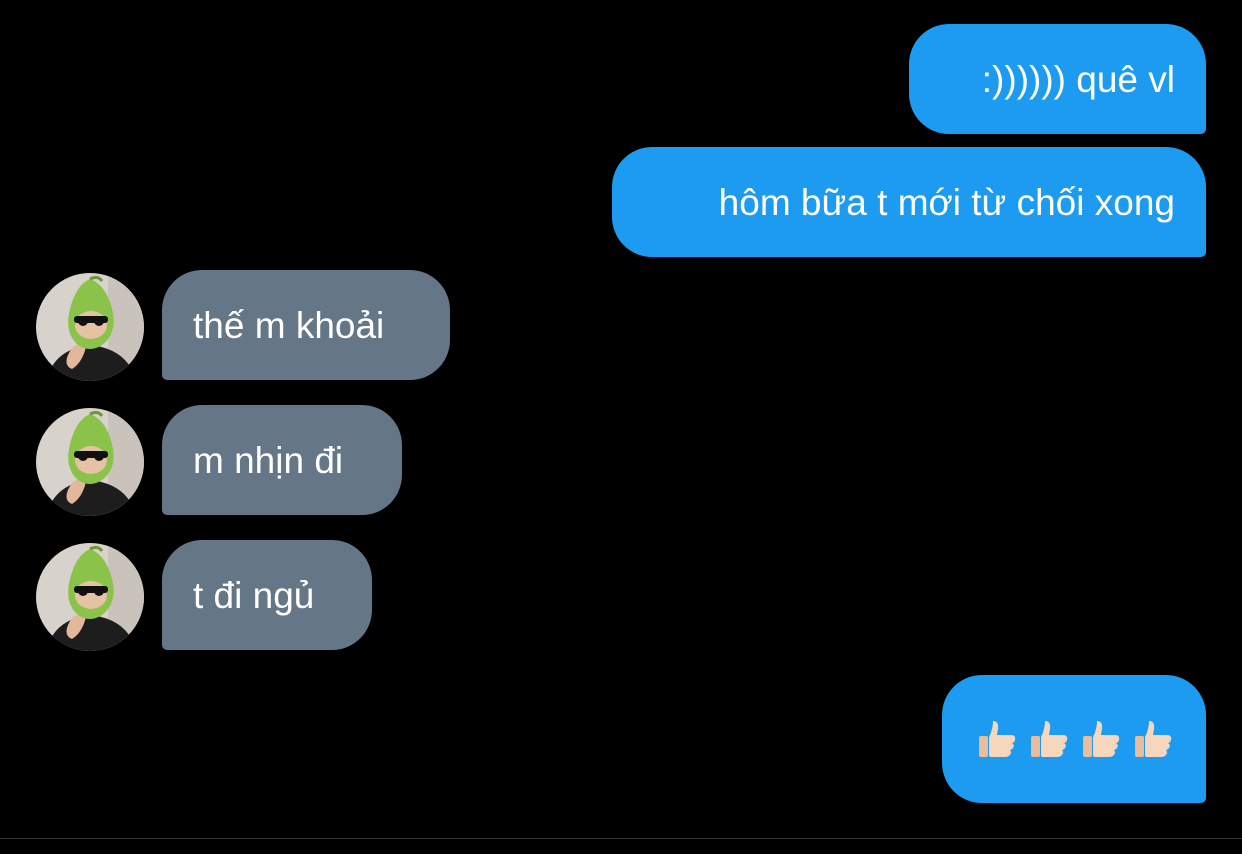 This screenshot has height=854, width=1242. I want to click on message-bubble-outgoing: :)))))) quê vl, so click(1057, 79).